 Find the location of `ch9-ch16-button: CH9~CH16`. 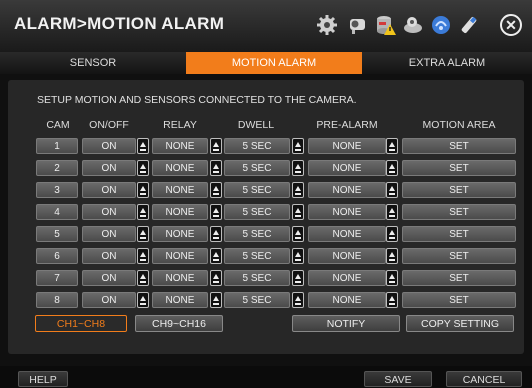

ch9-ch16-button: CH9~CH16 is located at coordinates (179, 323).